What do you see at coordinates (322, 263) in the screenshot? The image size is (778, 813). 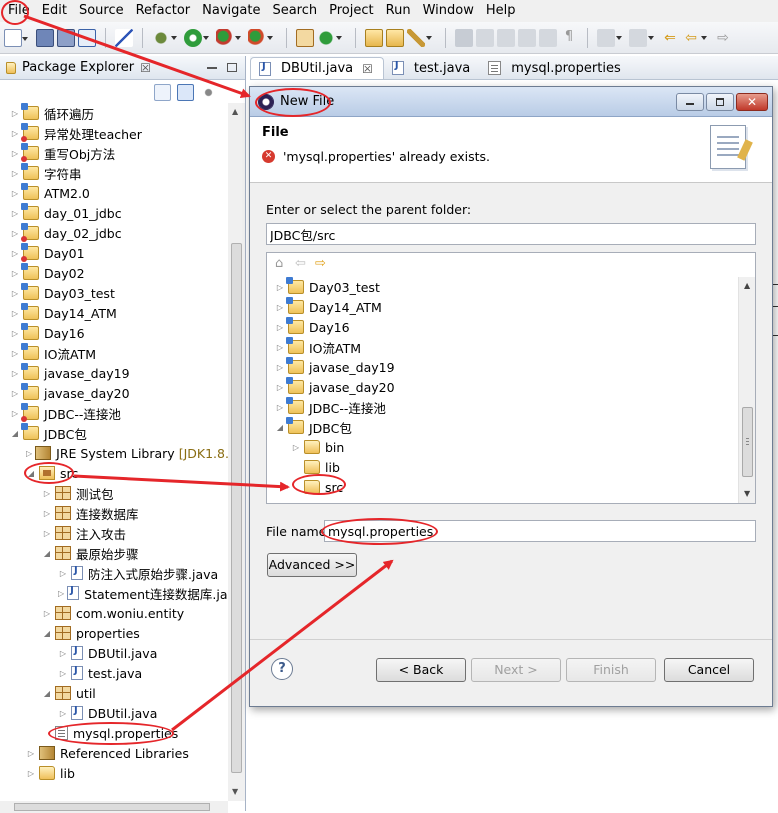 I see `forward-arrow-icon: ⇨` at bounding box center [322, 263].